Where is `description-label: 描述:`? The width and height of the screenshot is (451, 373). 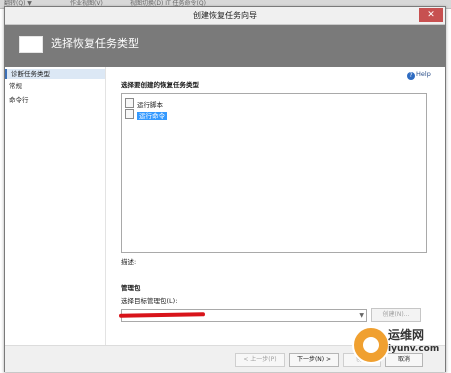 description-label: 描述: is located at coordinates (129, 262).